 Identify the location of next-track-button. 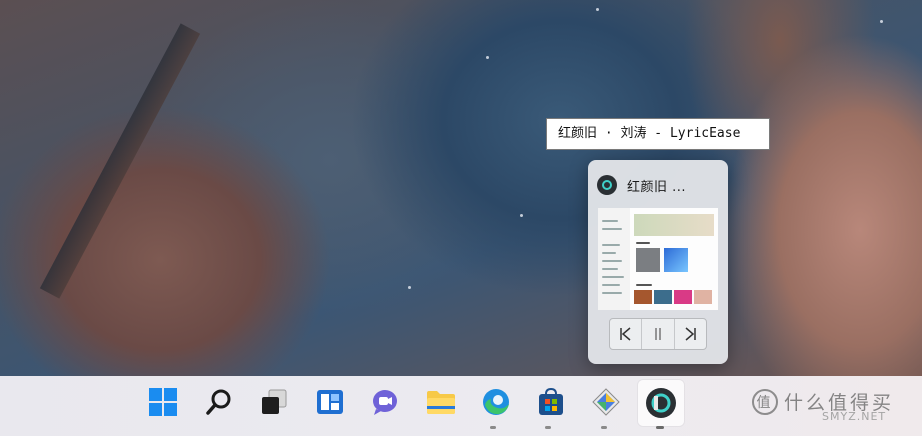
(689, 334).